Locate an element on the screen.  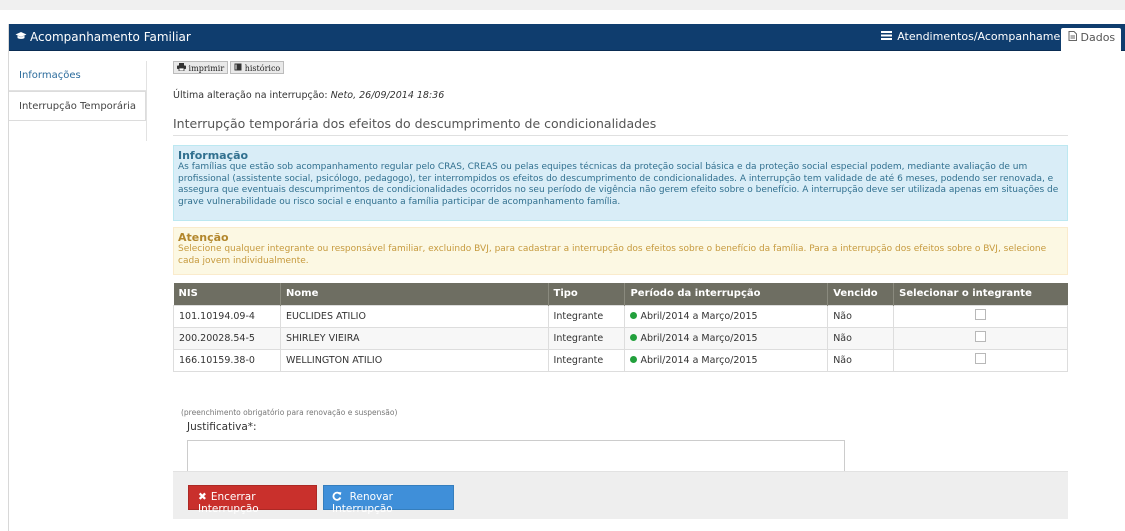
module-title-text: Acompanhamento Familiar is located at coordinates (110, 37).